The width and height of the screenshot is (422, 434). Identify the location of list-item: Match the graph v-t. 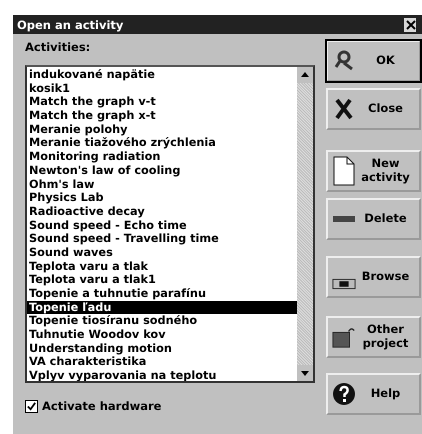
(162, 102).